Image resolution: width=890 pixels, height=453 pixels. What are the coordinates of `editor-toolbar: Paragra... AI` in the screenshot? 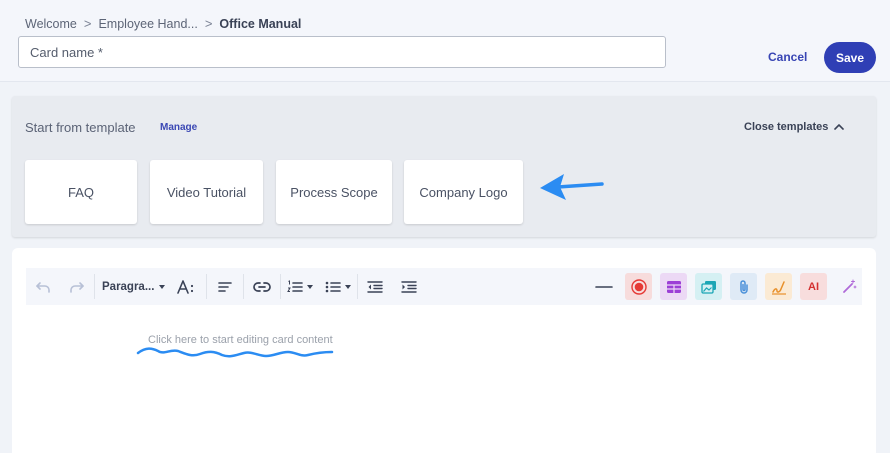 It's located at (444, 286).